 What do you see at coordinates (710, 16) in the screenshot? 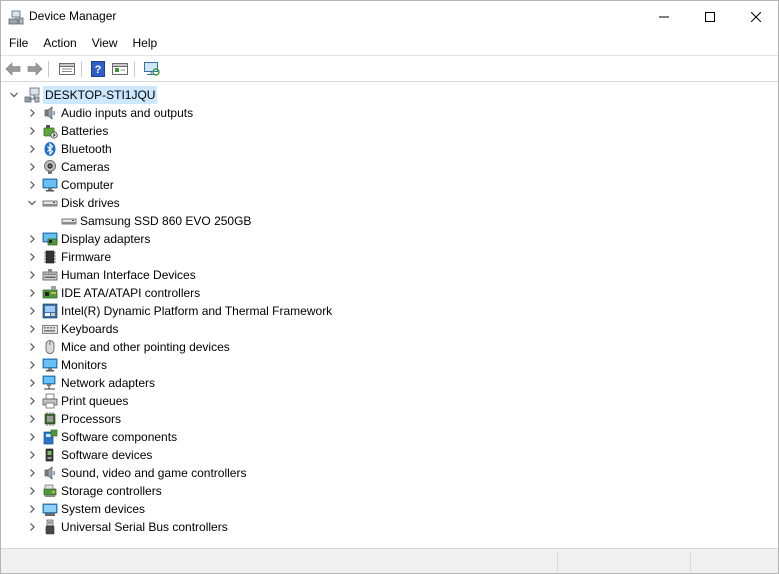
I see `maximize-button` at bounding box center [710, 16].